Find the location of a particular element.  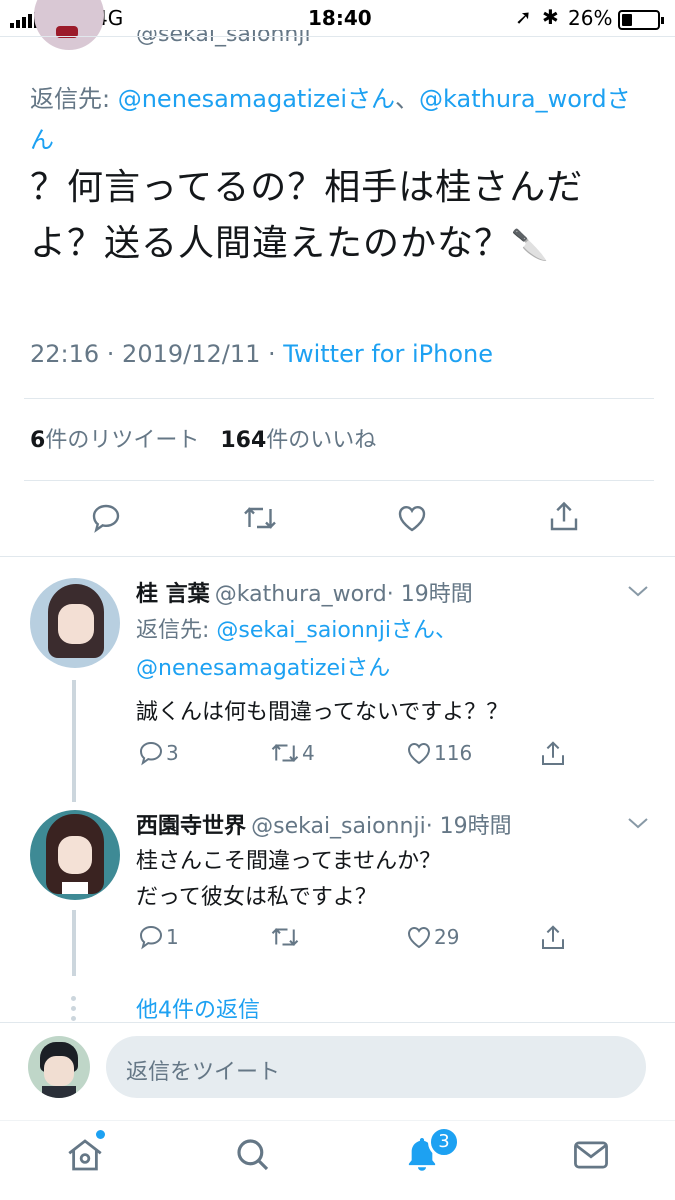

reply-2-retweet-icon is located at coordinates (285, 937).